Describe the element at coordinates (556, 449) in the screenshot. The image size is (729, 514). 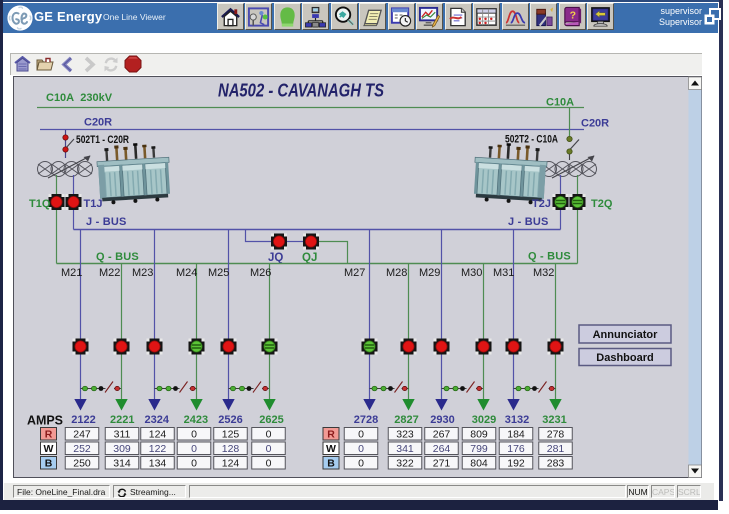
I see `svg-text: 281` at that location.